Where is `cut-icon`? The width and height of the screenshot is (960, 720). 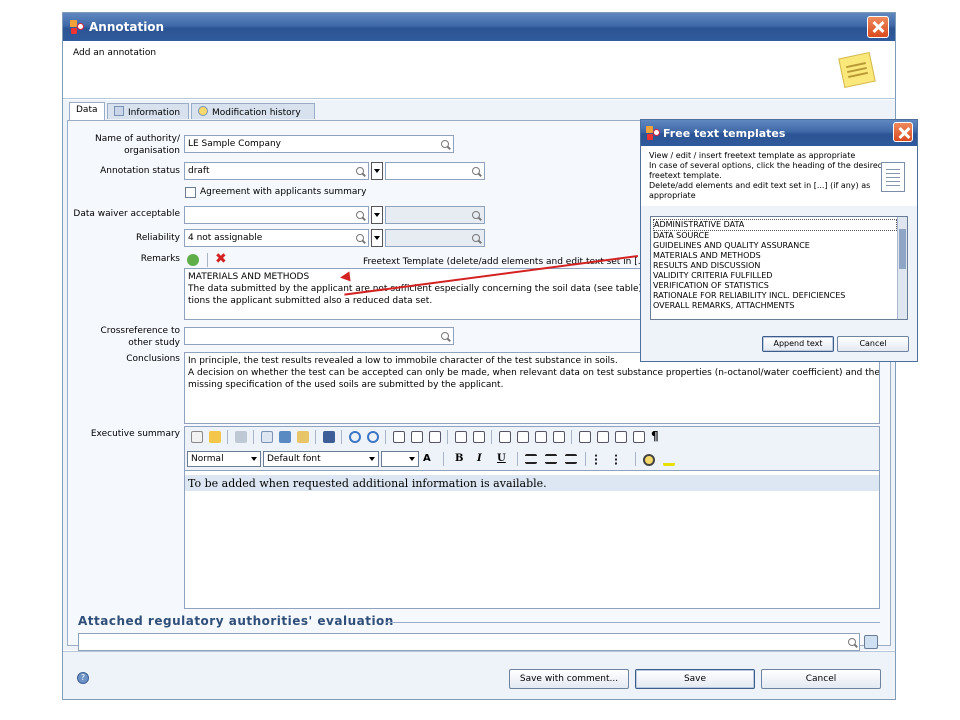 cut-icon is located at coordinates (285, 437).